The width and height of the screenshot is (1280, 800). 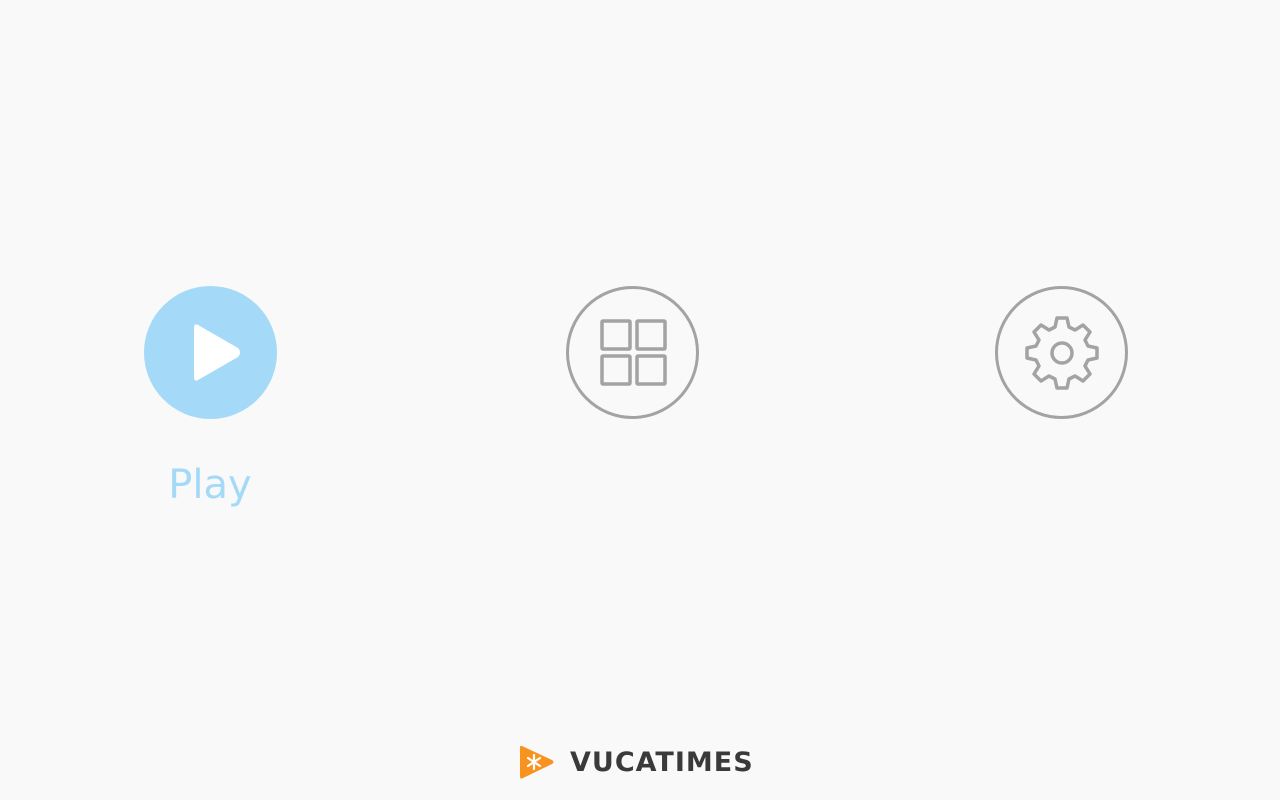 I want to click on play-button, so click(x=210, y=352).